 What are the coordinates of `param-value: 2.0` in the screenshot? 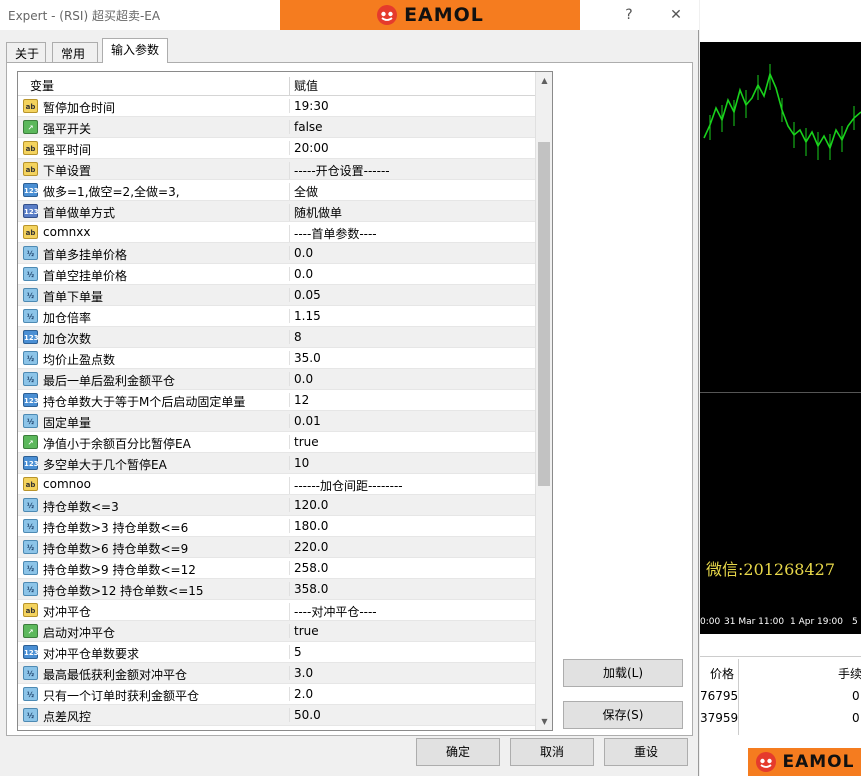 It's located at (408, 694).